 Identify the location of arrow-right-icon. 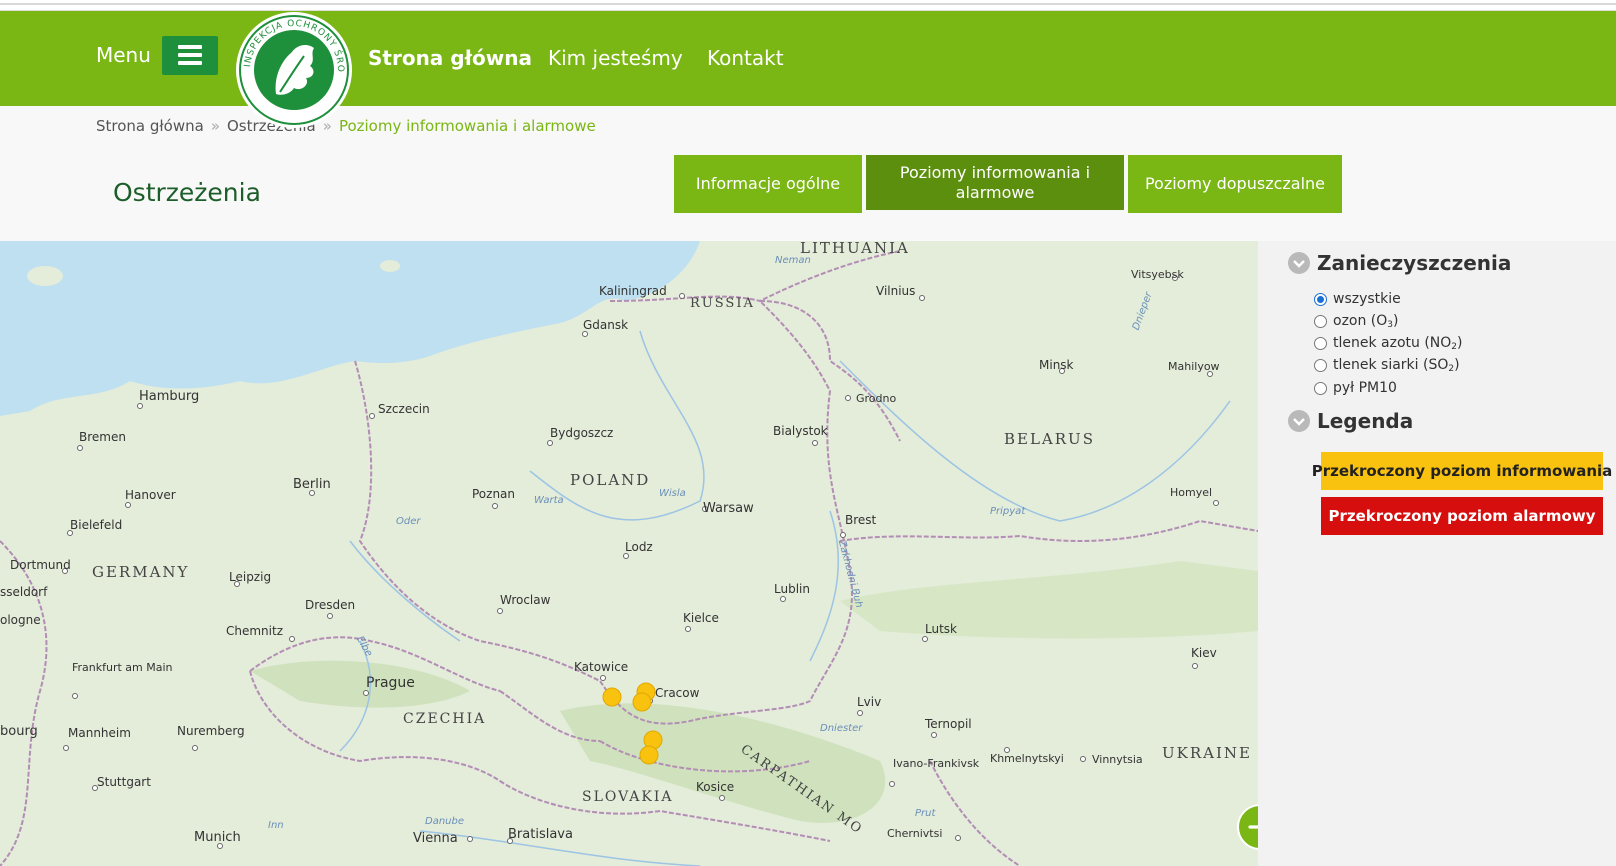
(1253, 827).